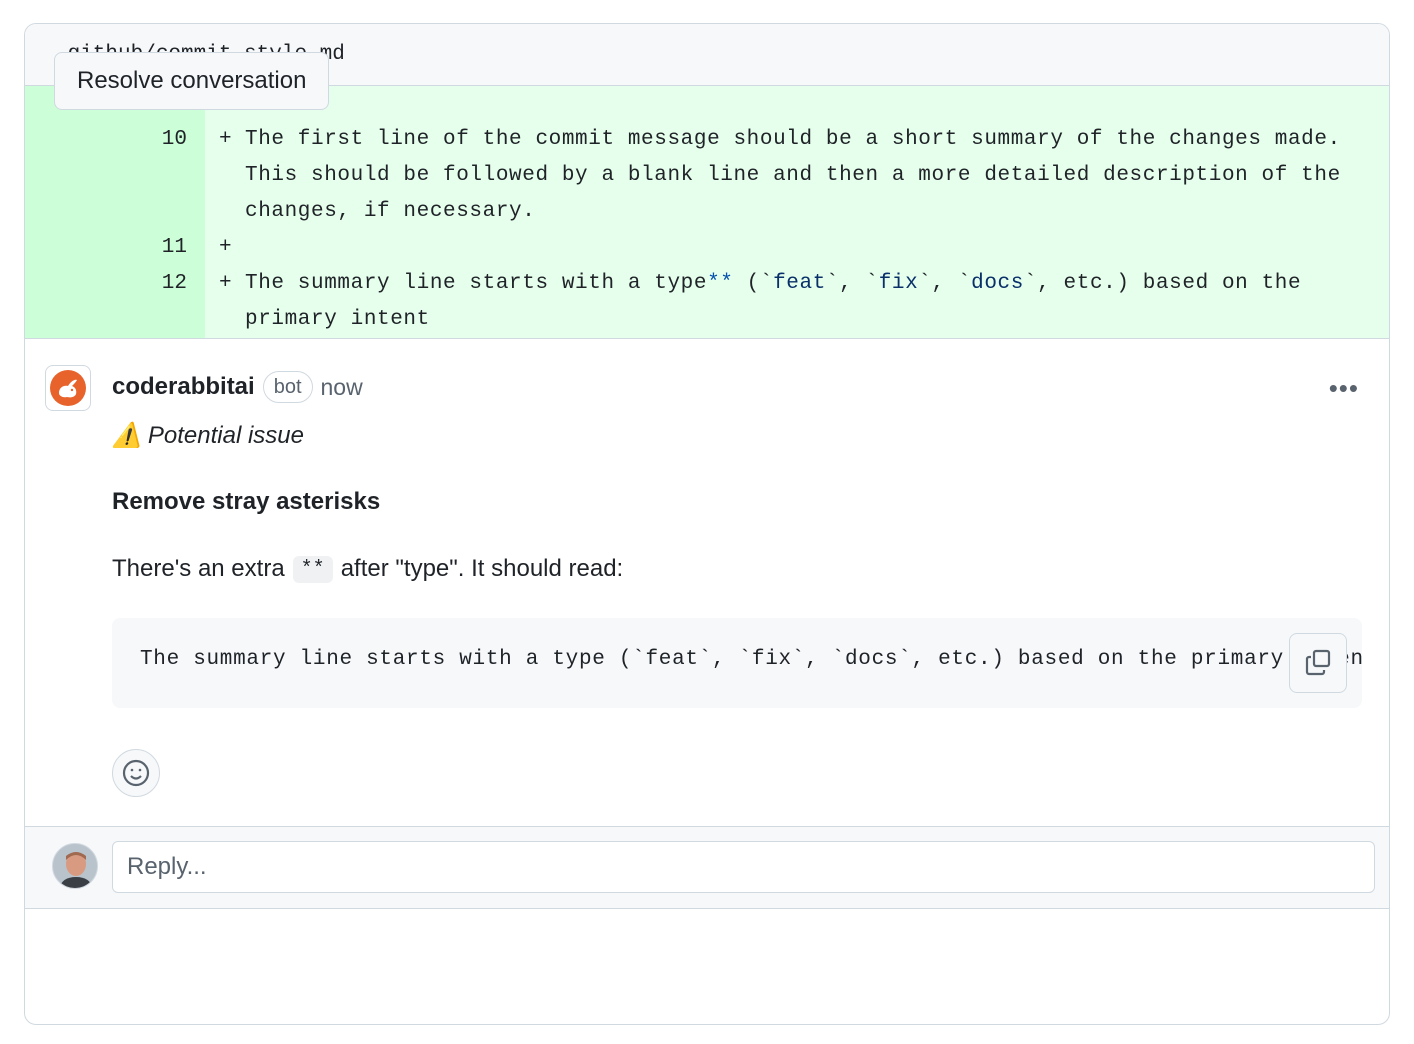 The image size is (1414, 1044). What do you see at coordinates (707, 248) in the screenshot?
I see `diff-line: 11 +` at bounding box center [707, 248].